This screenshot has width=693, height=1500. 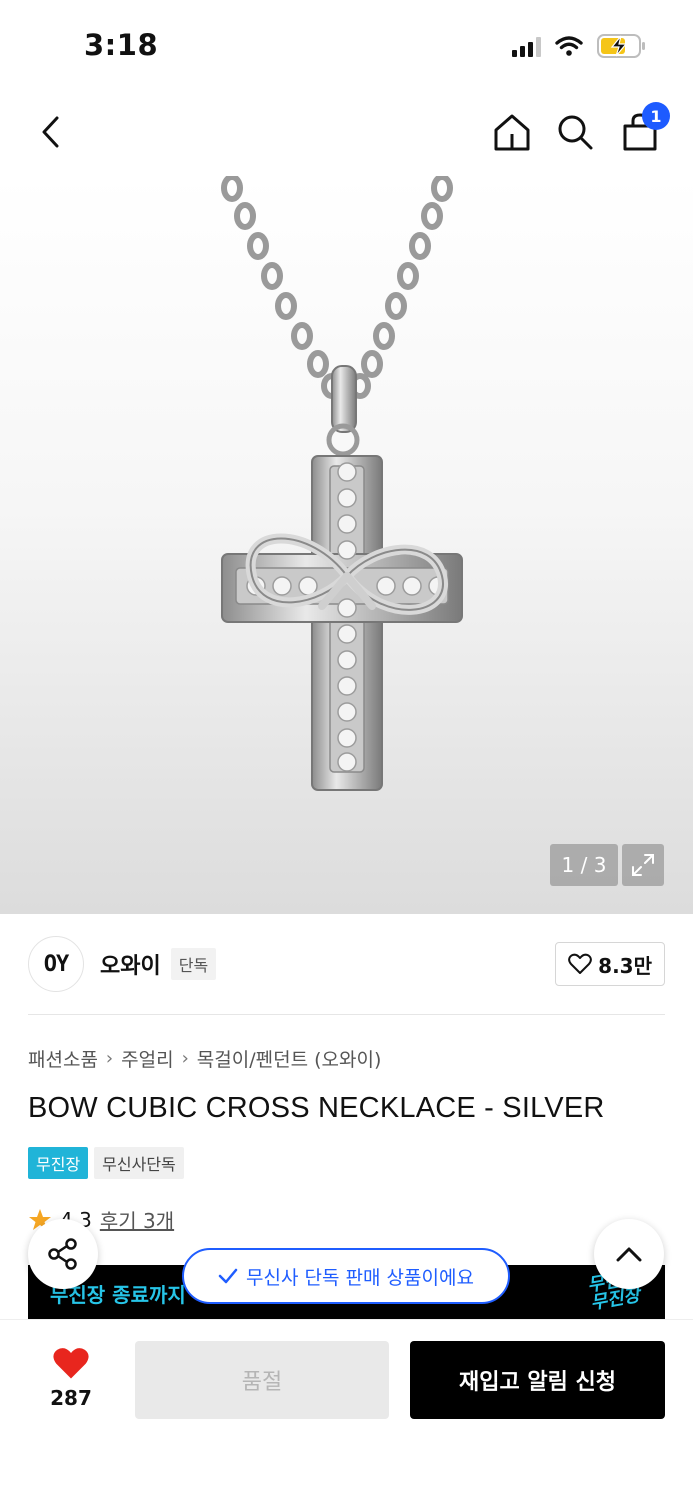 I want to click on breadcrumb-item: 패션소품, so click(x=63, y=1058).